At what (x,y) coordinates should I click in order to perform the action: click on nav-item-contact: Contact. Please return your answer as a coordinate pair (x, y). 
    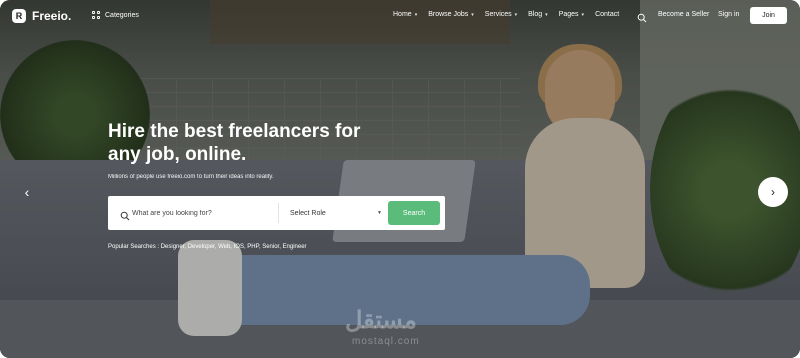
    Looking at the image, I should click on (607, 14).